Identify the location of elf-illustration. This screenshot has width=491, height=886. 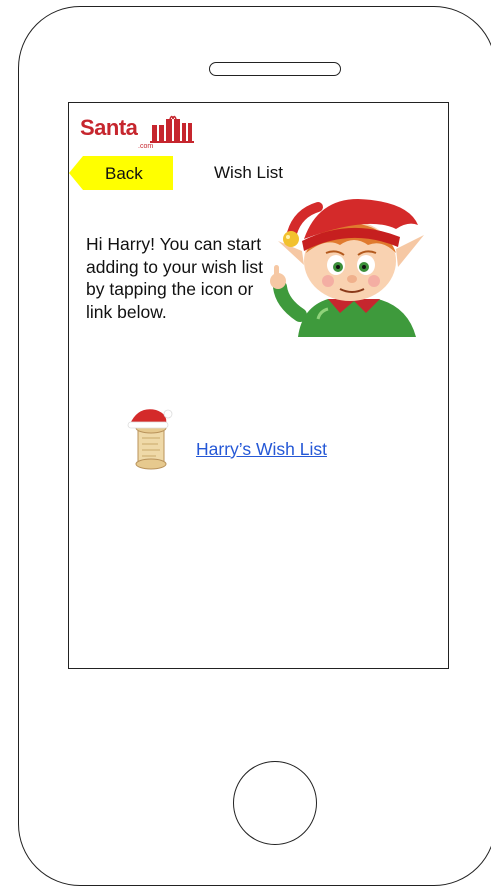
(347, 268).